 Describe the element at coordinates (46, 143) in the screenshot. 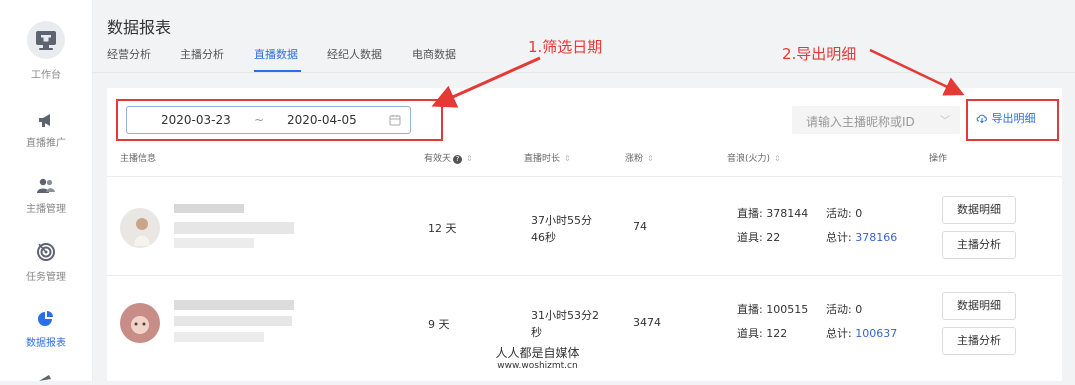

I see `sidebar-item-label: 直播推广` at that location.